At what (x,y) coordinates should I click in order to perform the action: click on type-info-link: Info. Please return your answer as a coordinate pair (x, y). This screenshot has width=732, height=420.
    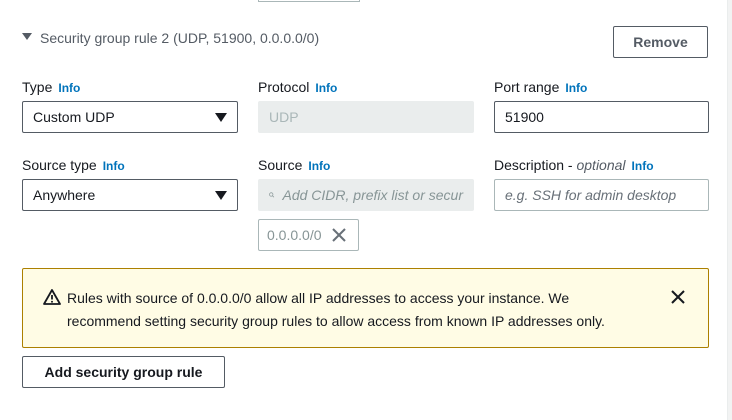
    Looking at the image, I should click on (69, 88).